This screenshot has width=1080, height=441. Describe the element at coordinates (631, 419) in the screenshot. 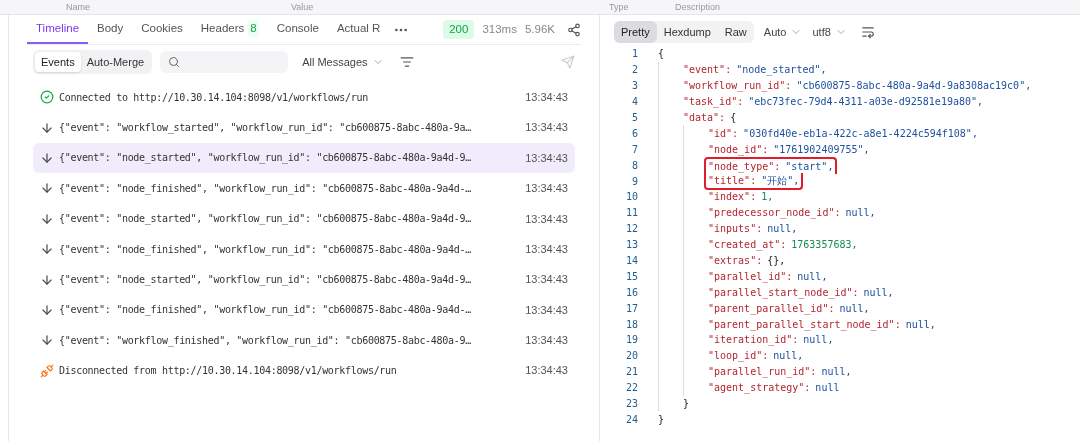

I see `line-number: 24` at that location.